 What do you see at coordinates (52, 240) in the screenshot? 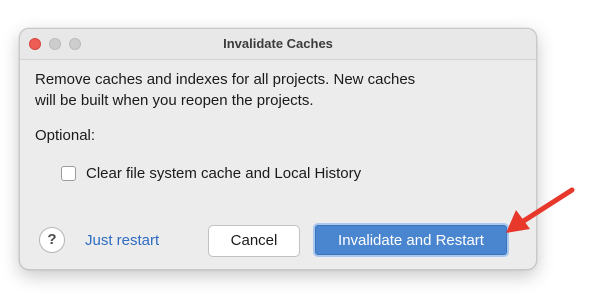
I see `help-icon: ?` at bounding box center [52, 240].